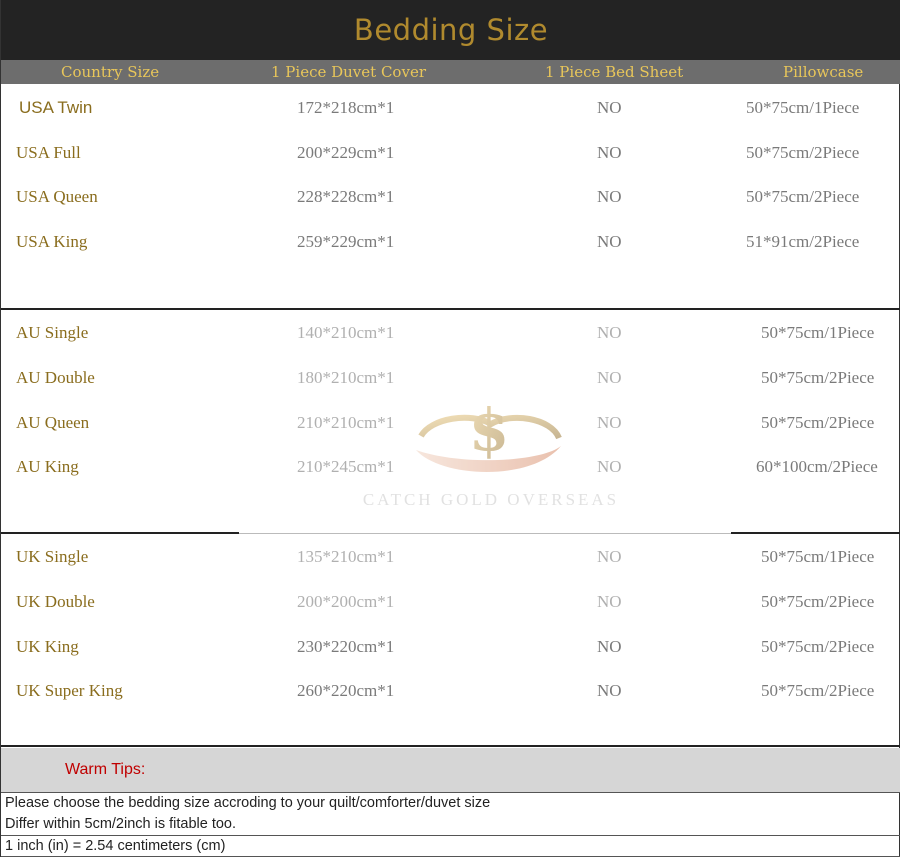 Image resolution: width=900 pixels, height=857 pixels. Describe the element at coordinates (115, 846) in the screenshot. I see `tip-line: 1 inch (in) = 2.54 centimeters (cm)` at that location.